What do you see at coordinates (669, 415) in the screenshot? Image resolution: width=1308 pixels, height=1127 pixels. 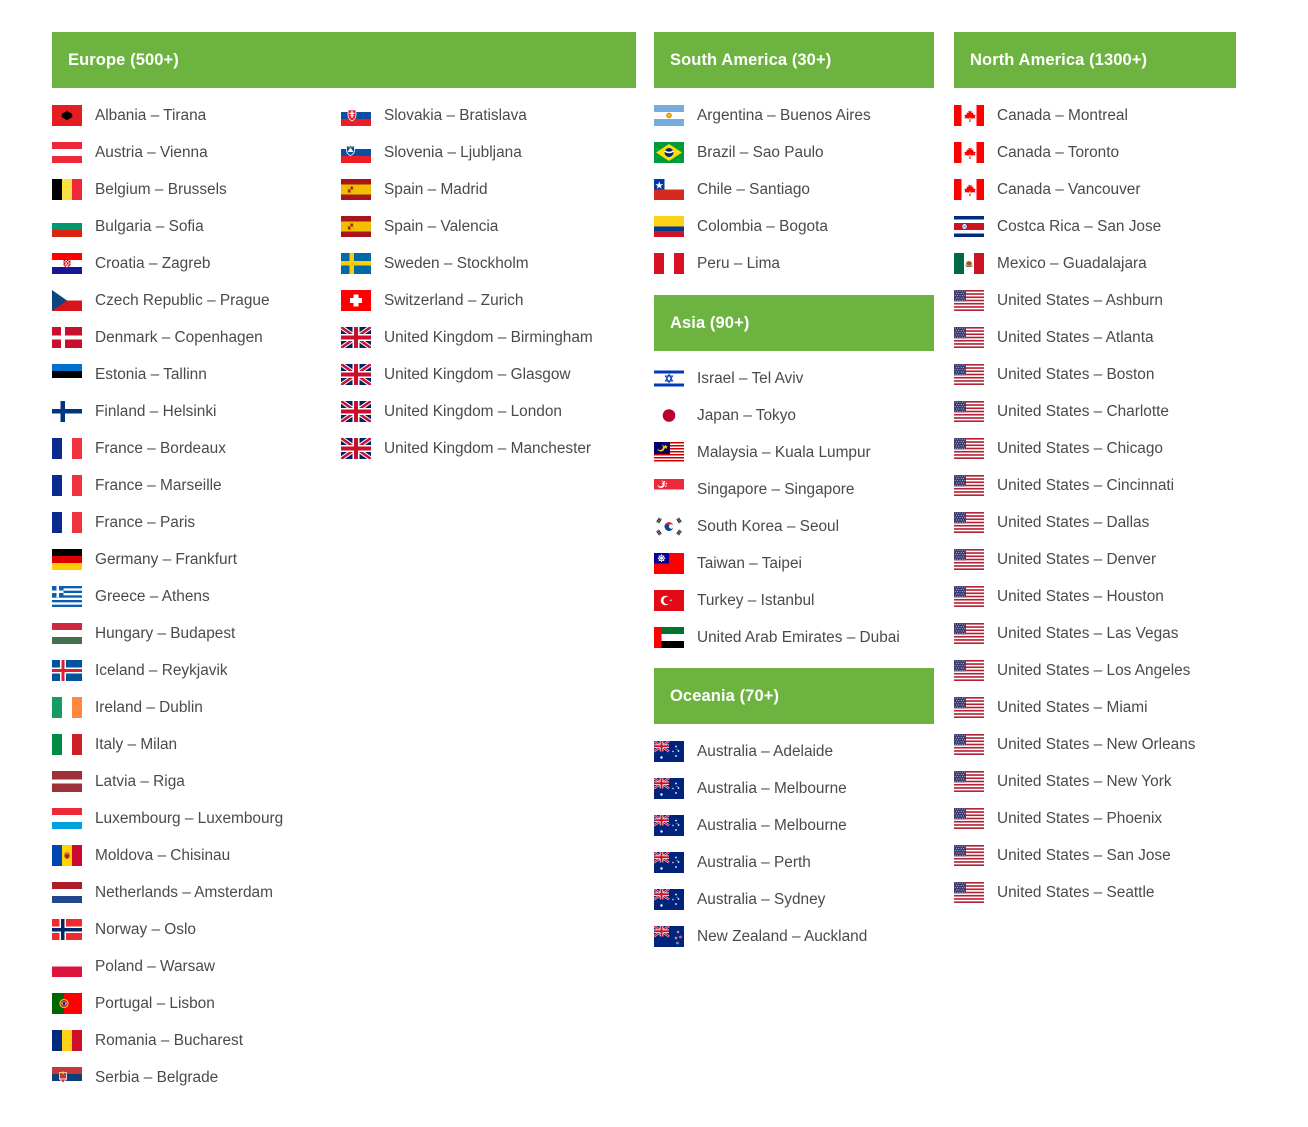 I see `flag-icon-jp` at bounding box center [669, 415].